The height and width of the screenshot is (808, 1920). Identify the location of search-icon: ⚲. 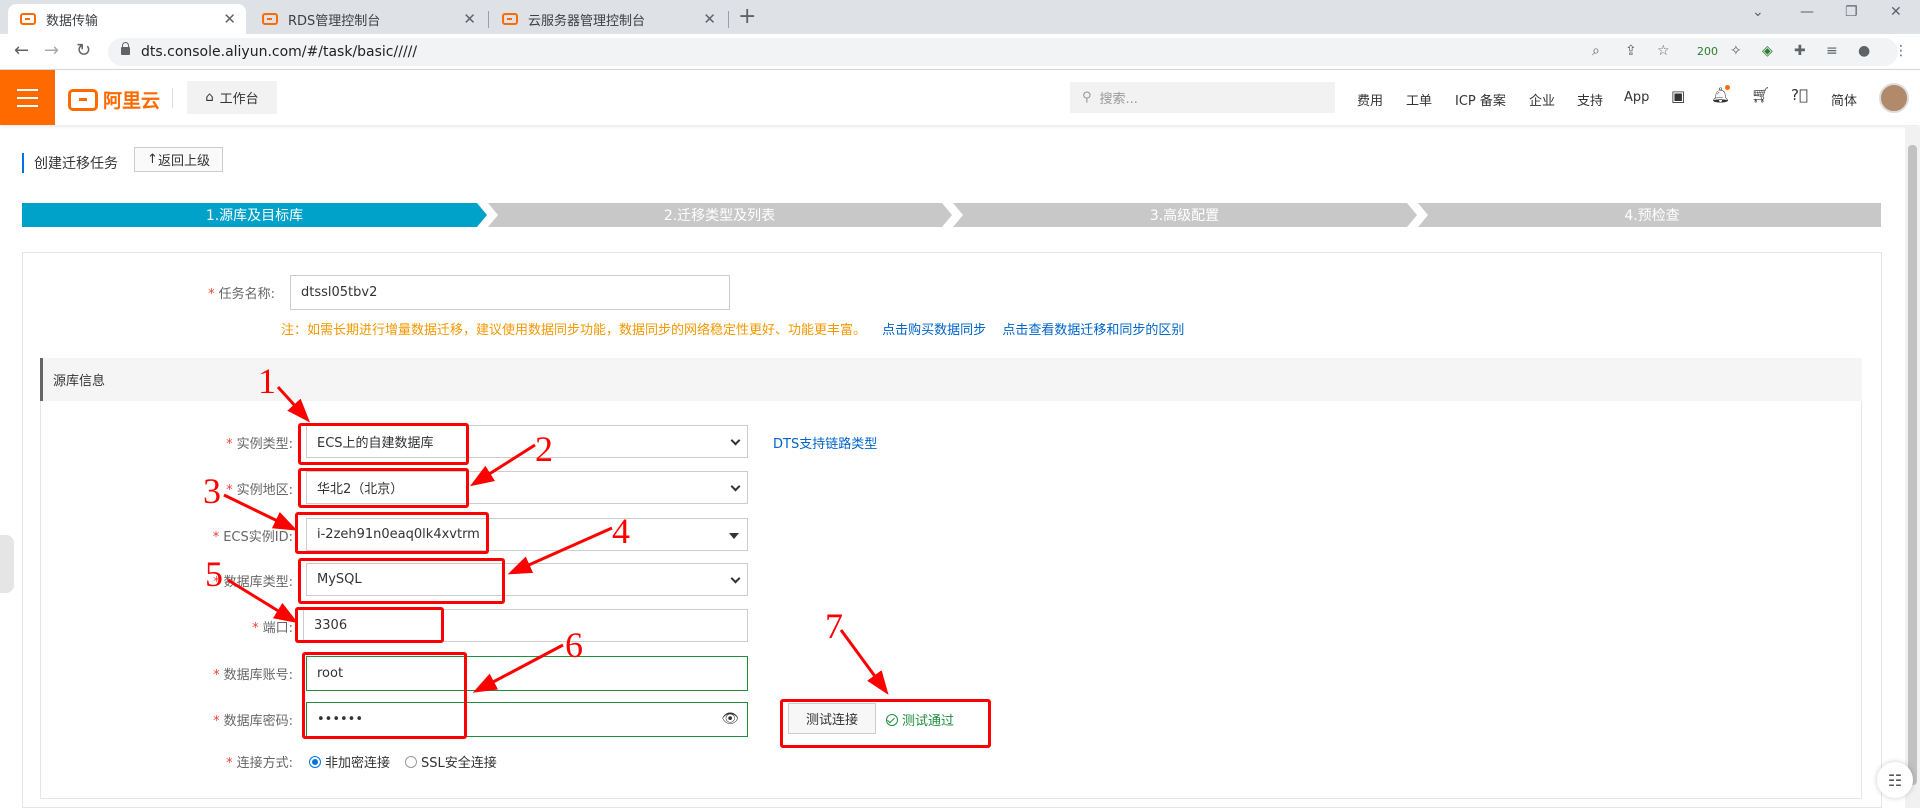
(1087, 97).